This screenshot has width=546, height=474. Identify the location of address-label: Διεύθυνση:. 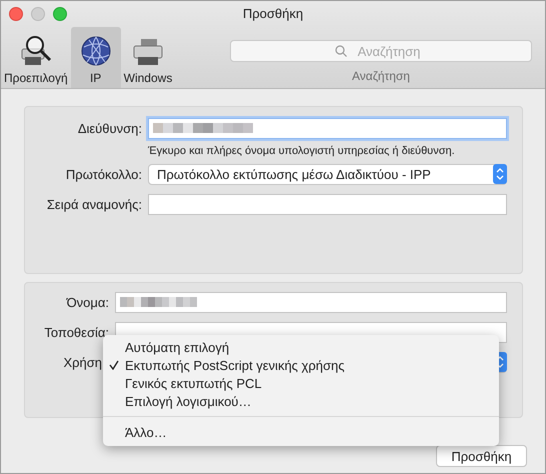
(109, 128).